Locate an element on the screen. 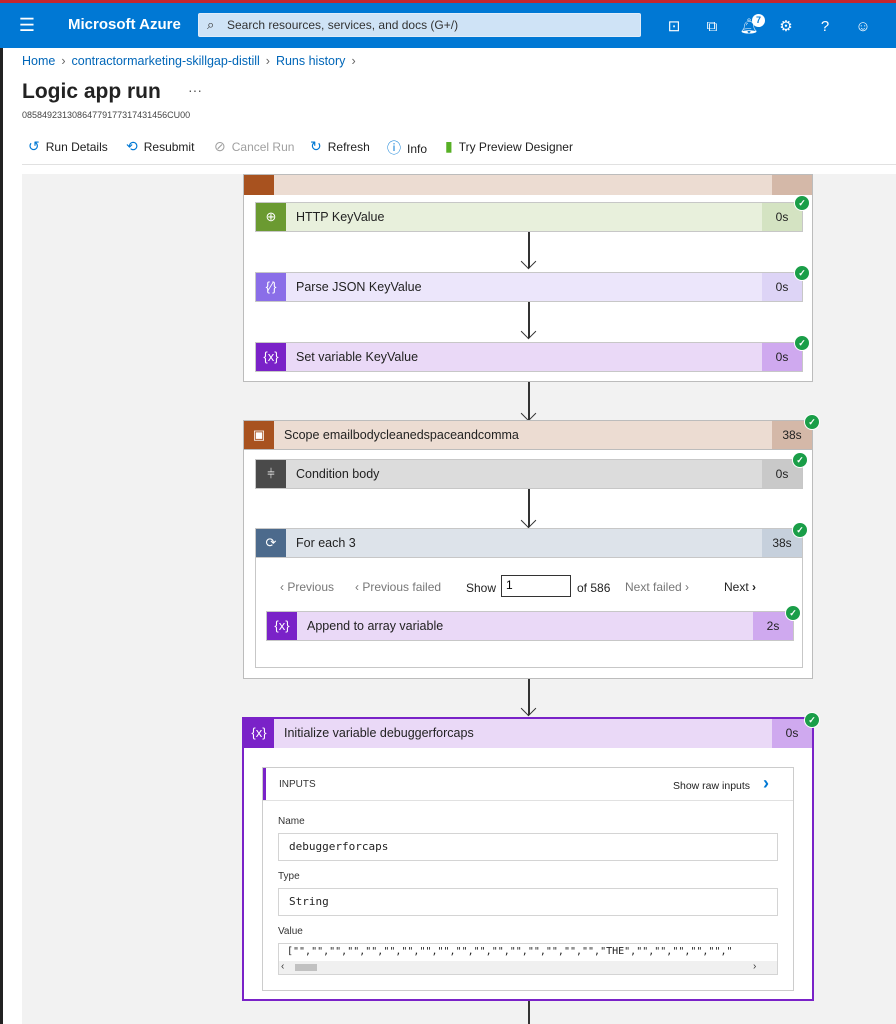 This screenshot has height=1024, width=896. previous-button: ‹ Previous is located at coordinates (307, 587).